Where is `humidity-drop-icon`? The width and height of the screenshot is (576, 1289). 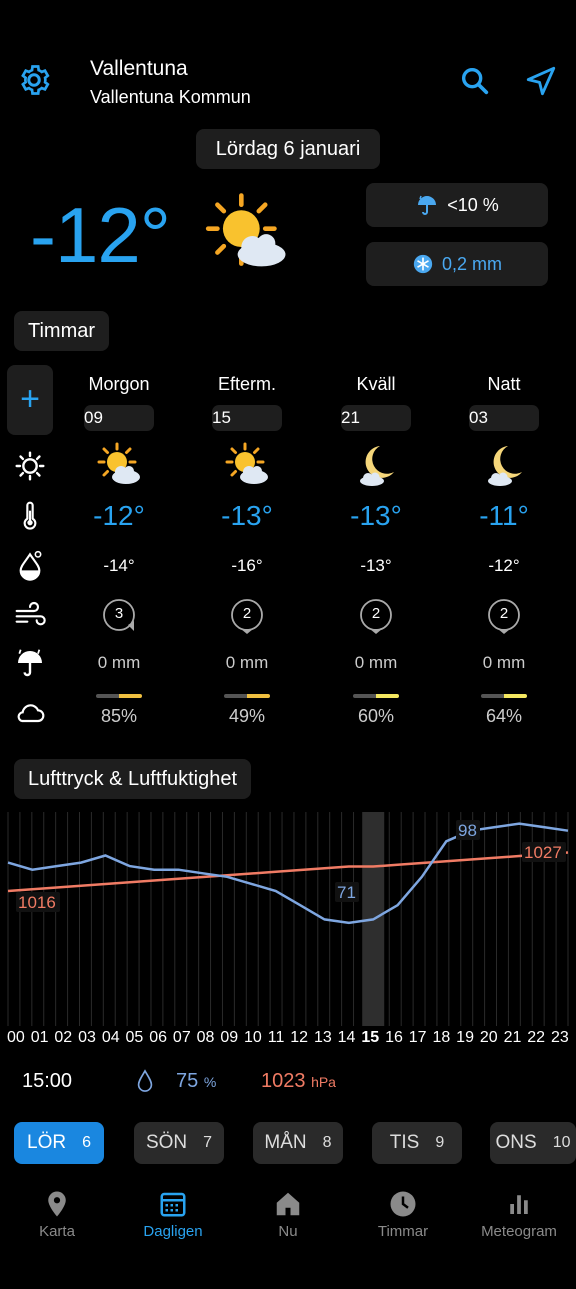
humidity-drop-icon is located at coordinates (145, 1080).